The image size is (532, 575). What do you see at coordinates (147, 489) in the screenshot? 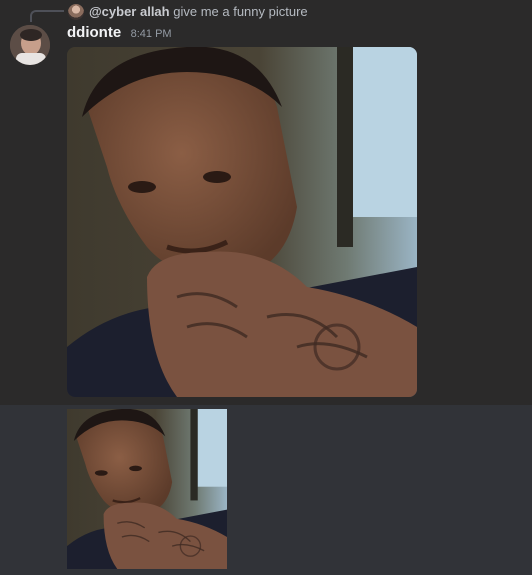
I see `image-attachment-small` at bounding box center [147, 489].